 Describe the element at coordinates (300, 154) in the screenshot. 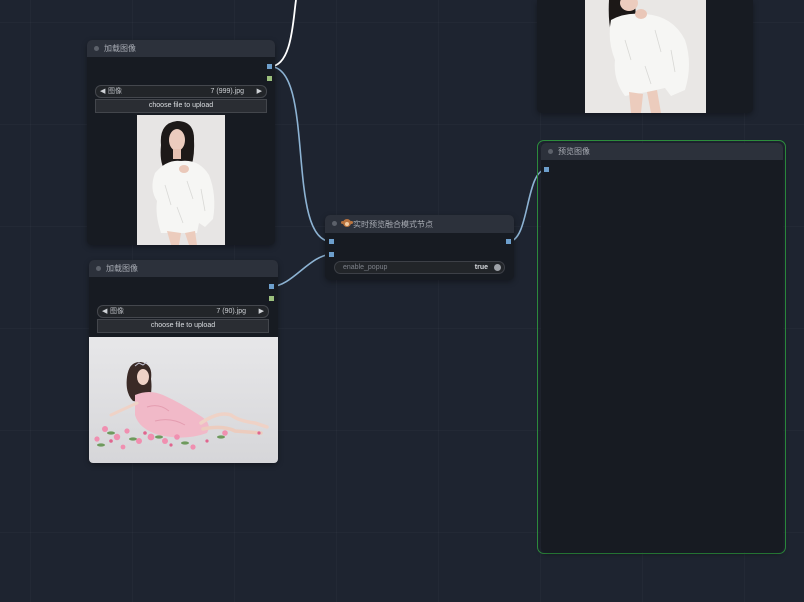

I see `link-load-image-1-to-blend` at that location.